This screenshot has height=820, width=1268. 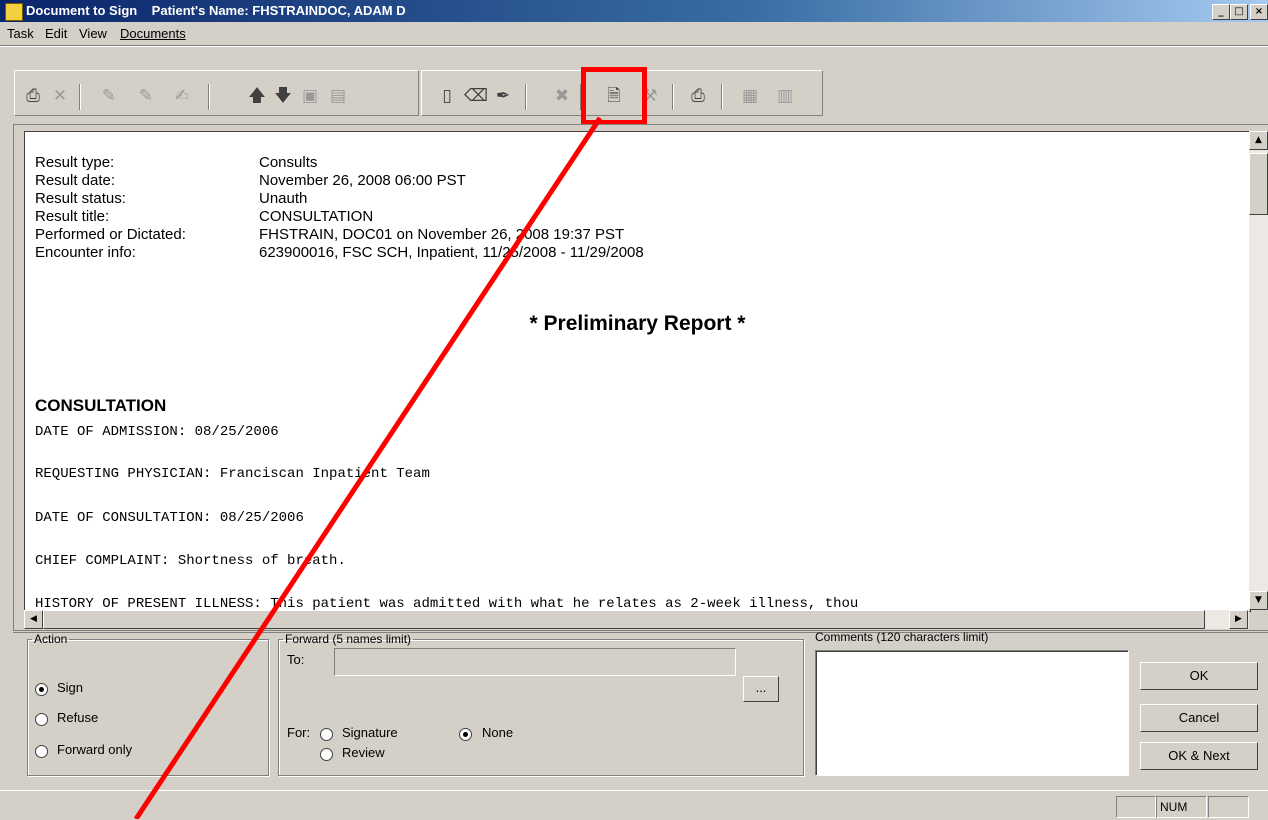 What do you see at coordinates (362, 180) in the screenshot?
I see `field-value: November 26, 2008 06:00 PST` at bounding box center [362, 180].